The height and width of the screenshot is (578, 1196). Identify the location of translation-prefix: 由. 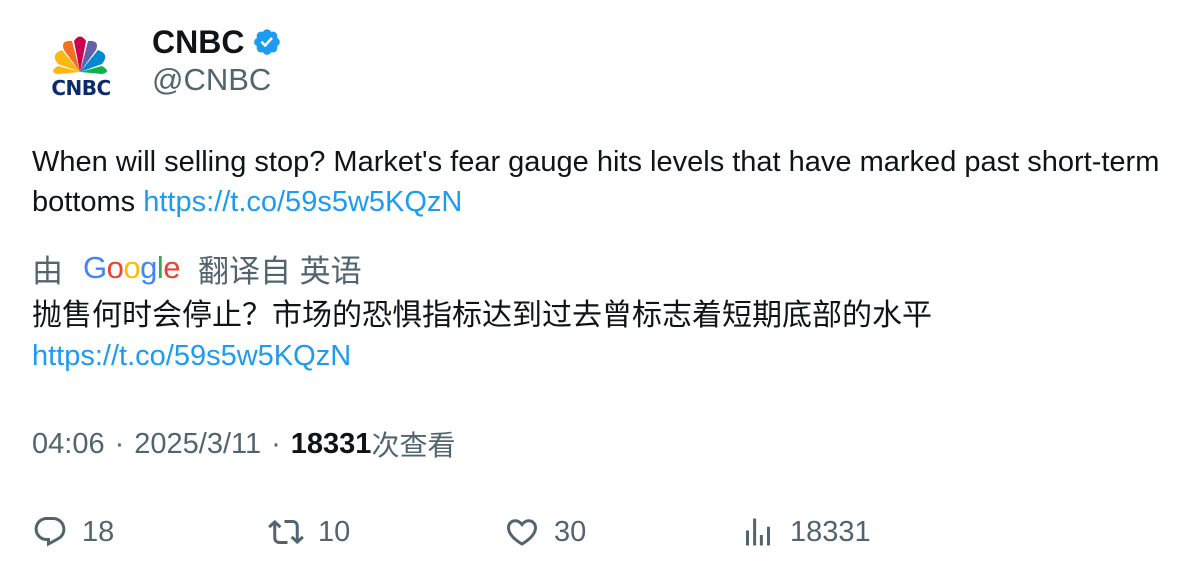
(47, 271).